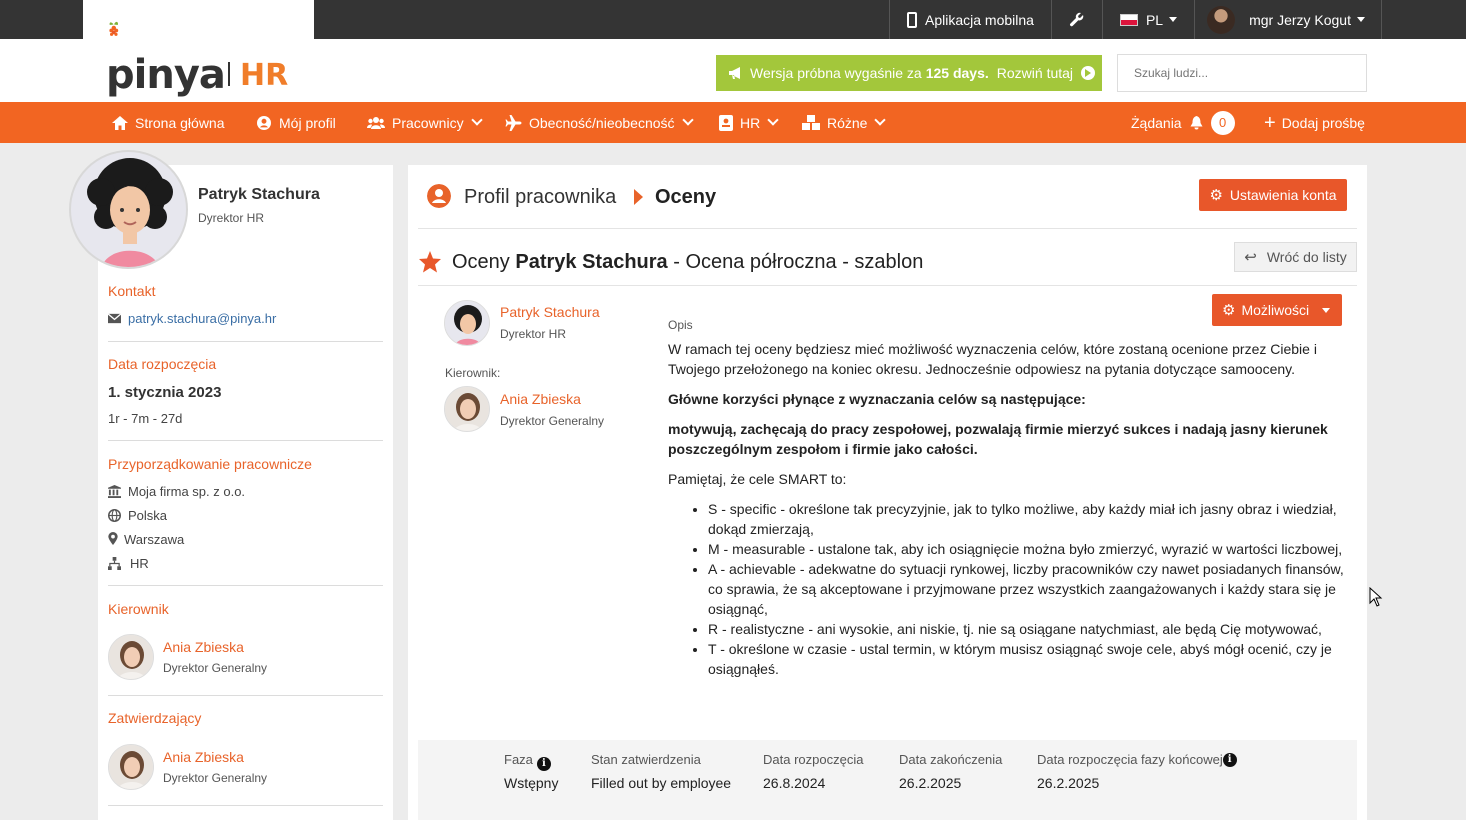 Image resolution: width=1466 pixels, height=820 pixels. Describe the element at coordinates (155, 718) in the screenshot. I see `approver-title: Zatwierdzający` at that location.